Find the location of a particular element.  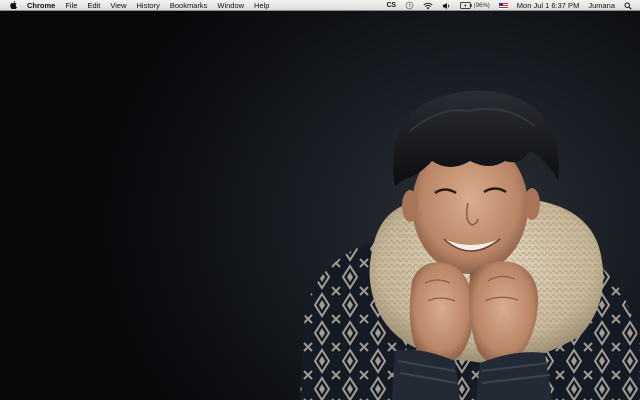

input-source-flag is located at coordinates (503, 5).